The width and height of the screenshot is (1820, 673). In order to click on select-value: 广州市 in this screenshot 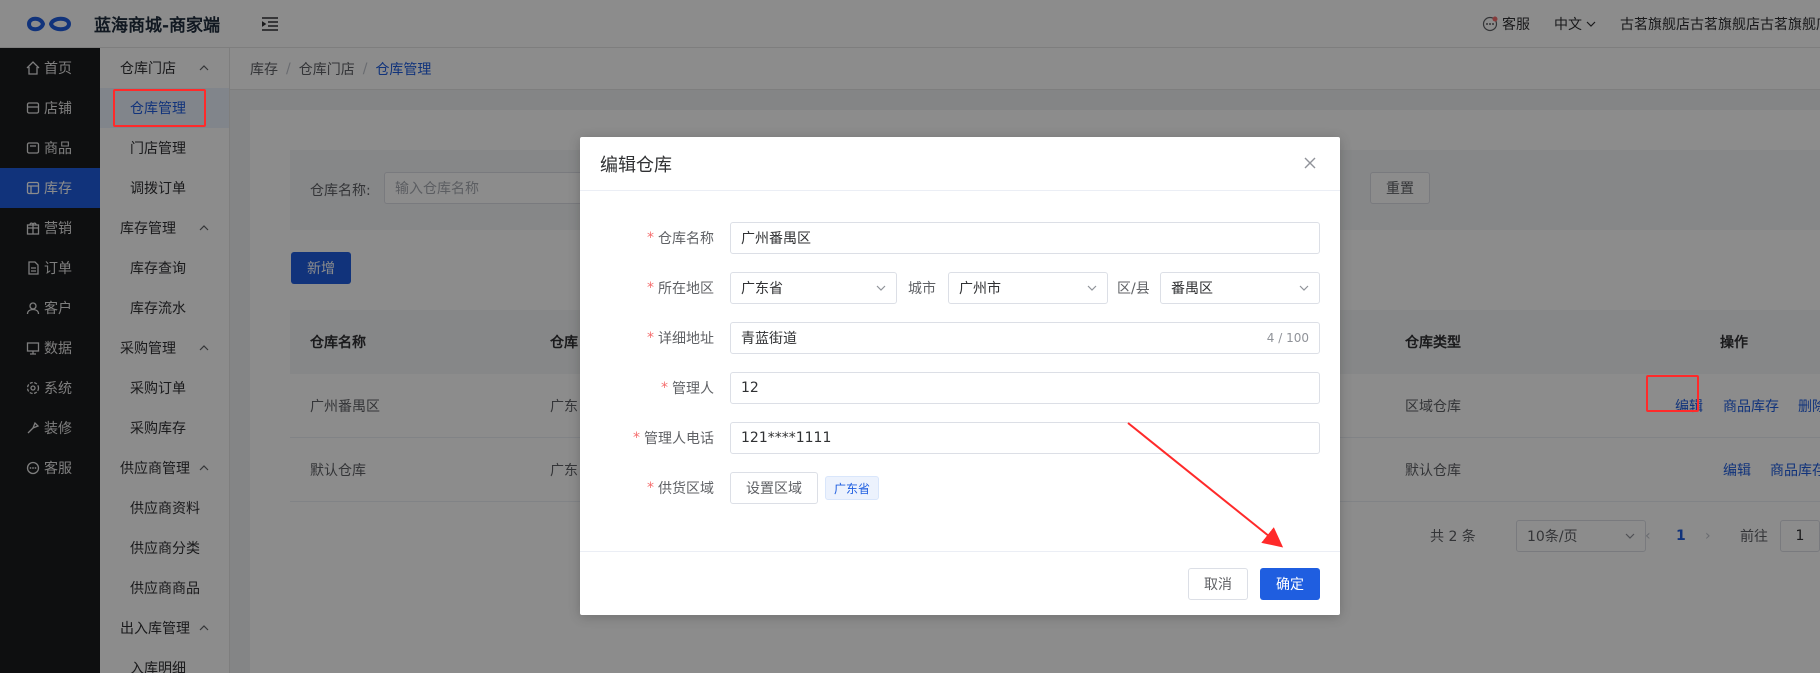, I will do `click(980, 289)`.